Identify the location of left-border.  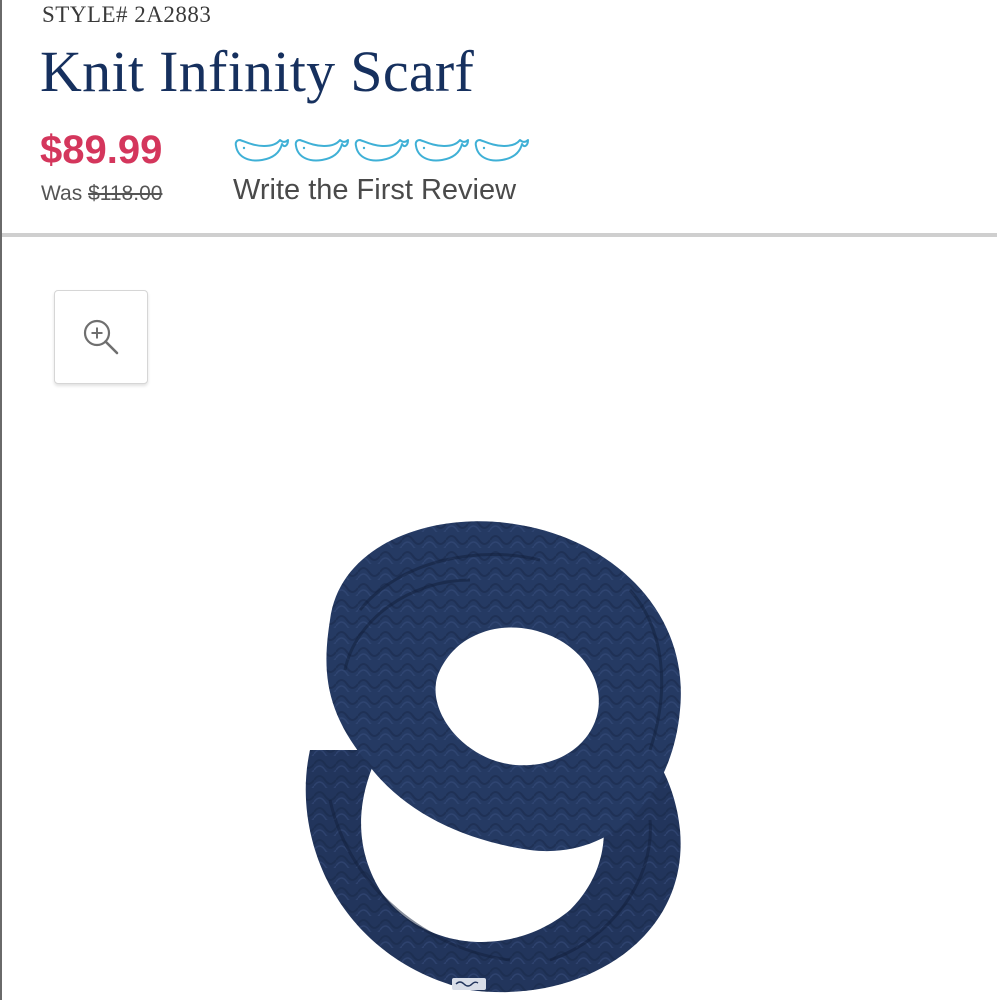
(1, 500).